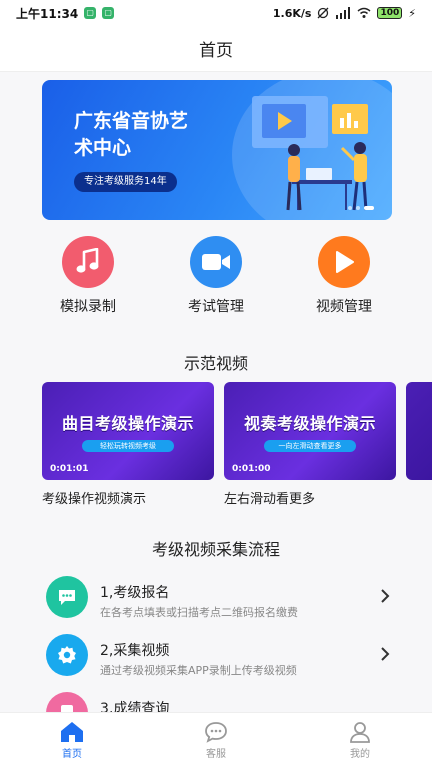 This screenshot has width=432, height=768. I want to click on carousel-dot-active, so click(369, 208).